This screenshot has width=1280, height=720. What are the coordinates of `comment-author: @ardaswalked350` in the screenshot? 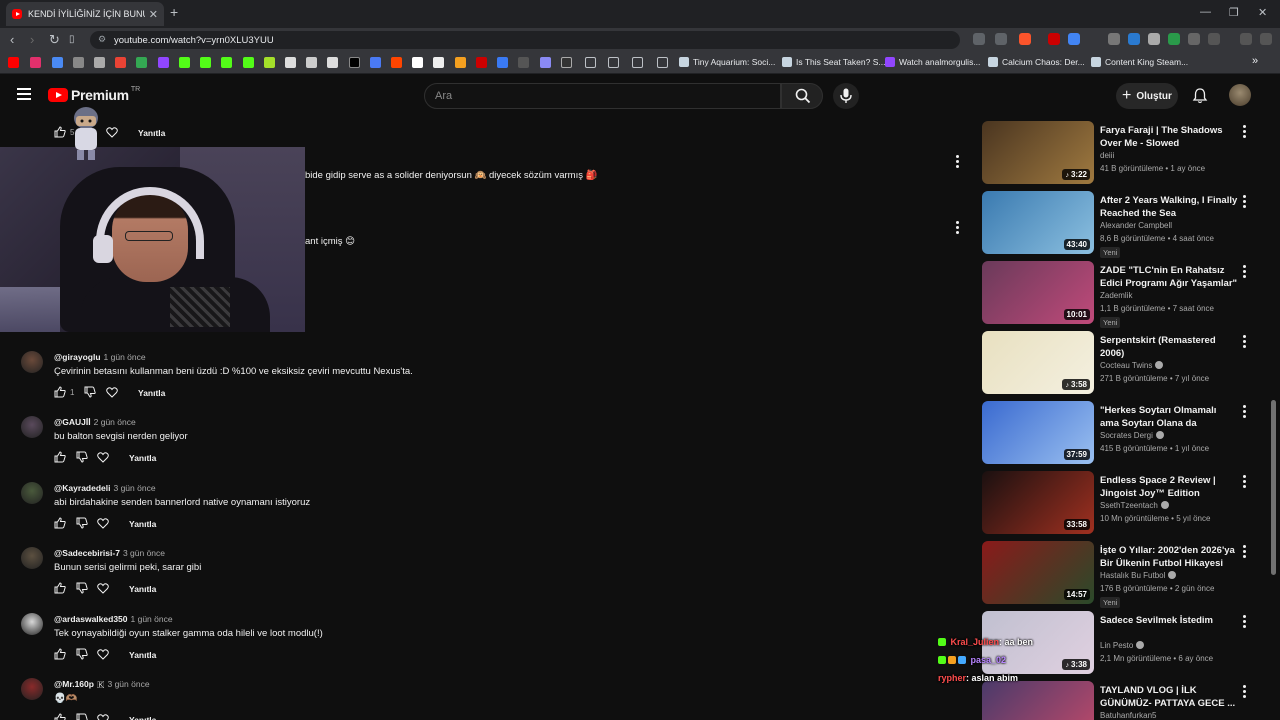 It's located at (91, 619).